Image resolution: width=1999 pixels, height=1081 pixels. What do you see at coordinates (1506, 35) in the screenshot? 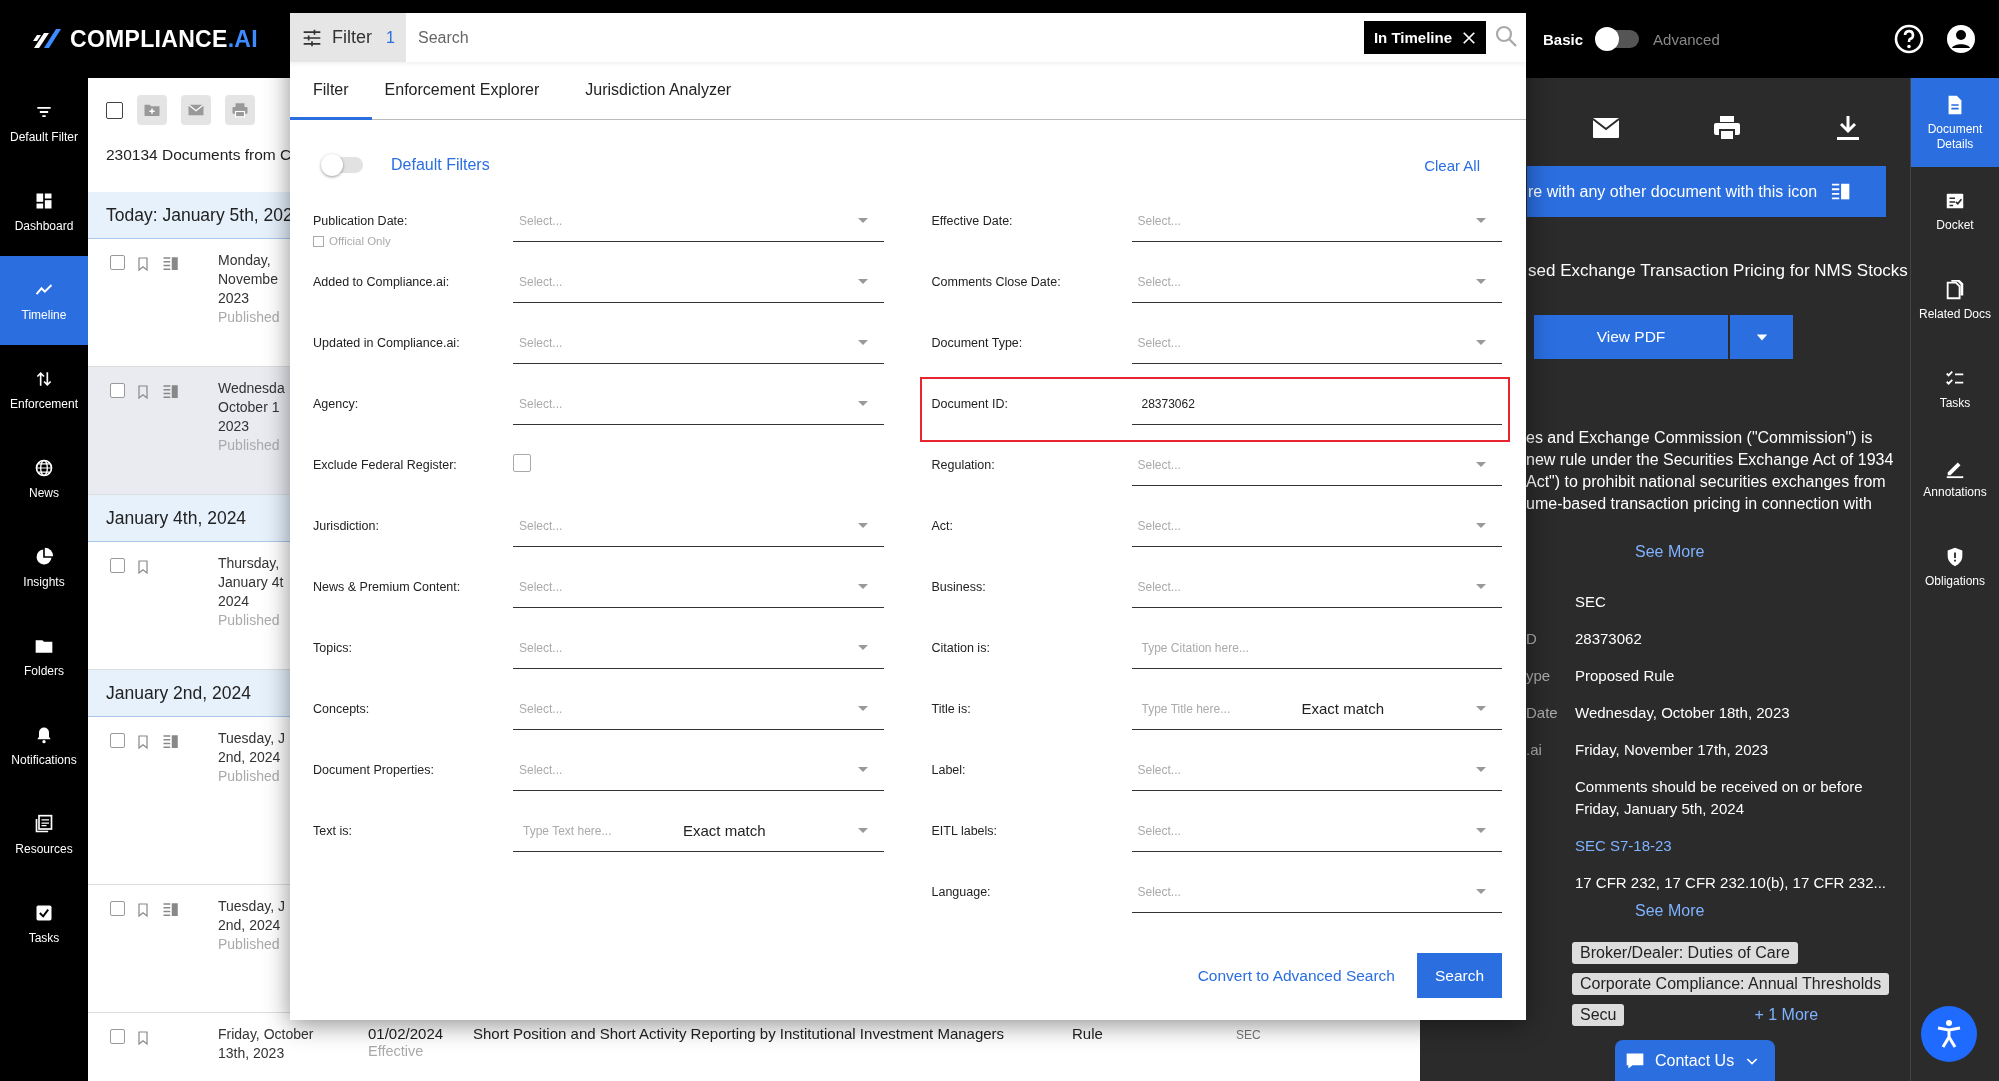
I see `search-icon` at bounding box center [1506, 35].